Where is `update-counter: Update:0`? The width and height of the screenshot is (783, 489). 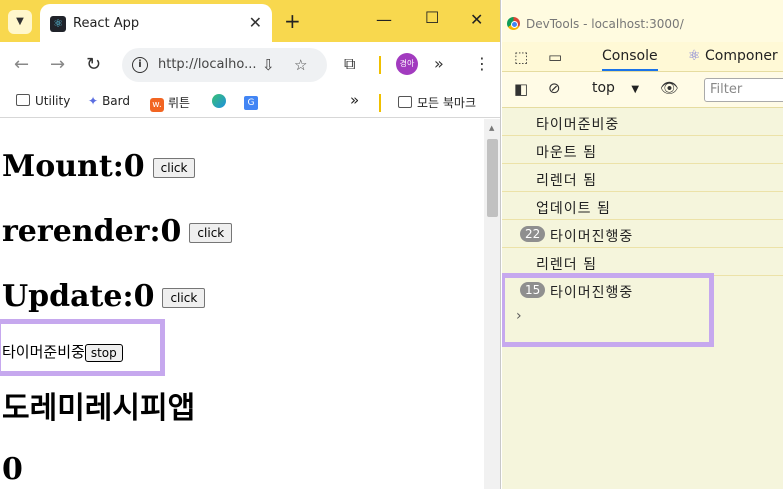
update-counter: Update:0 is located at coordinates (78, 296).